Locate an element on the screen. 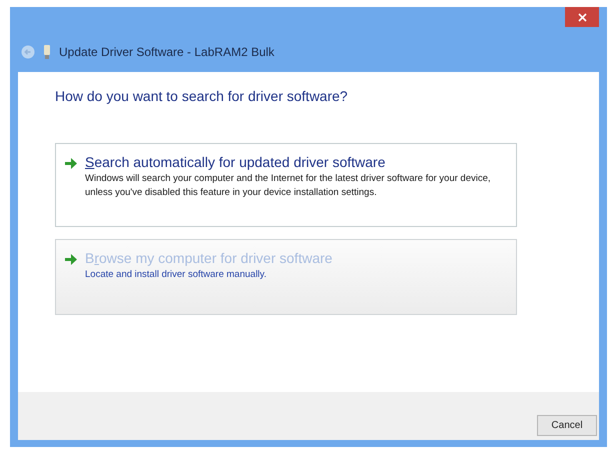 The width and height of the screenshot is (613, 452). option-button is located at coordinates (286, 185).